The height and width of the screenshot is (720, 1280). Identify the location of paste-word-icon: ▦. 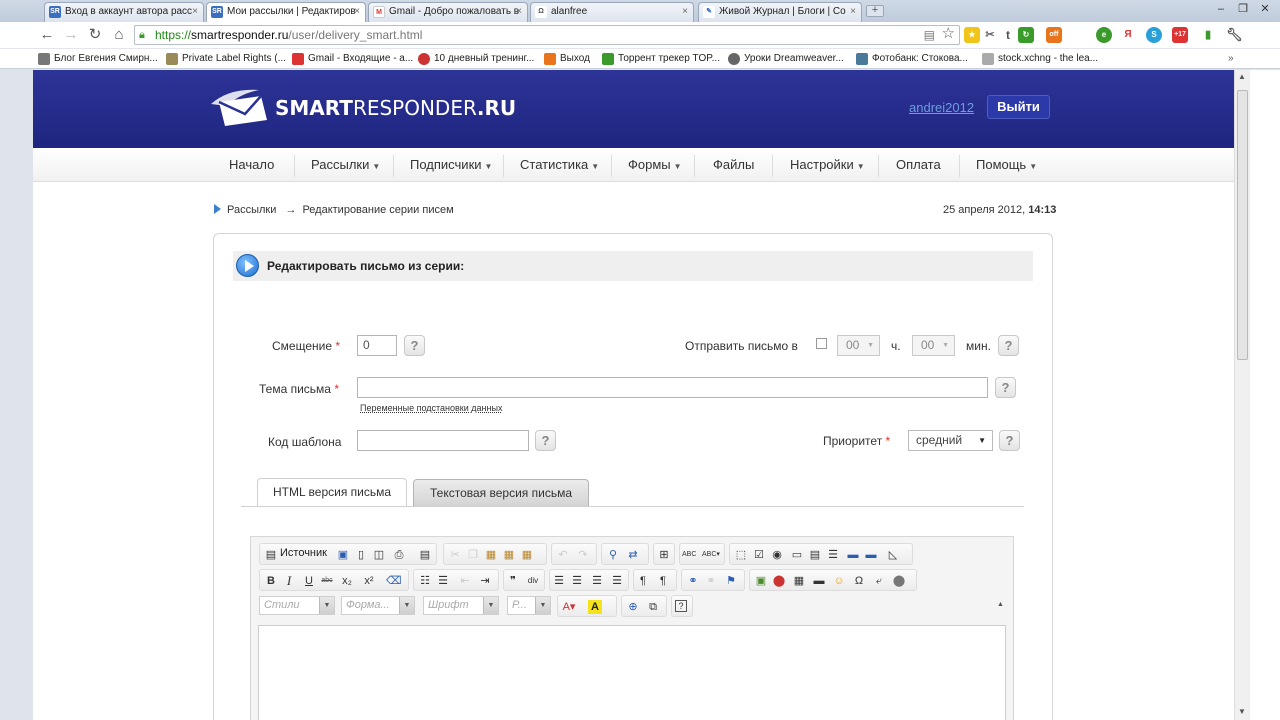
(527, 555).